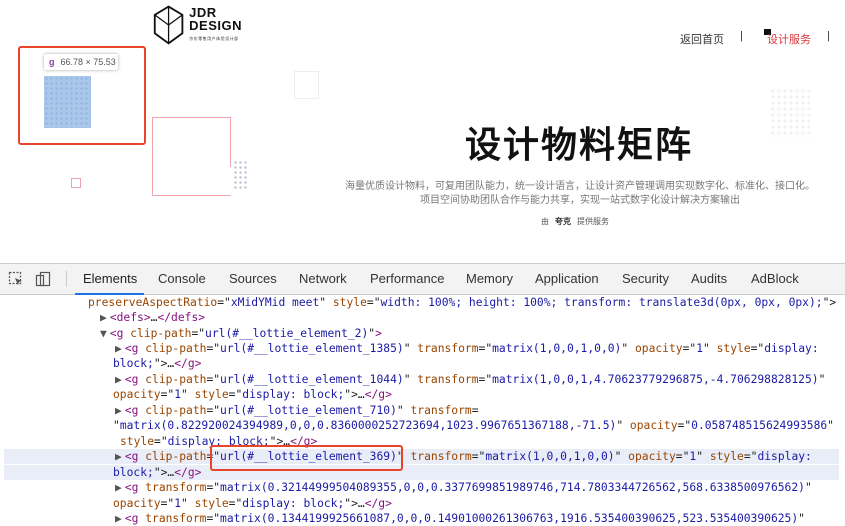  Describe the element at coordinates (43, 279) in the screenshot. I see `device-toolbar-icon` at that location.